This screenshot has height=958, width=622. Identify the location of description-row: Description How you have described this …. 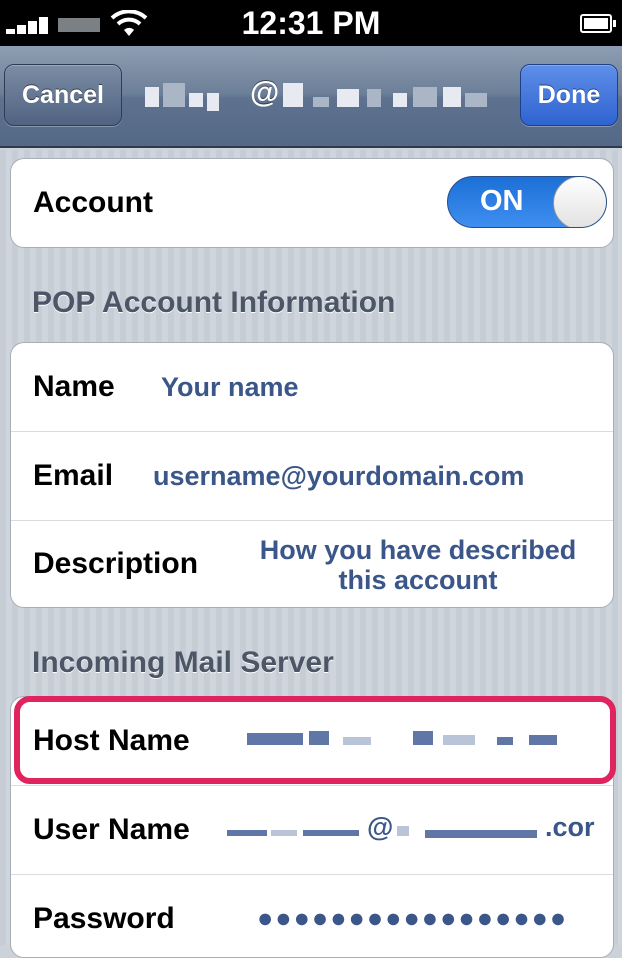
(312, 564).